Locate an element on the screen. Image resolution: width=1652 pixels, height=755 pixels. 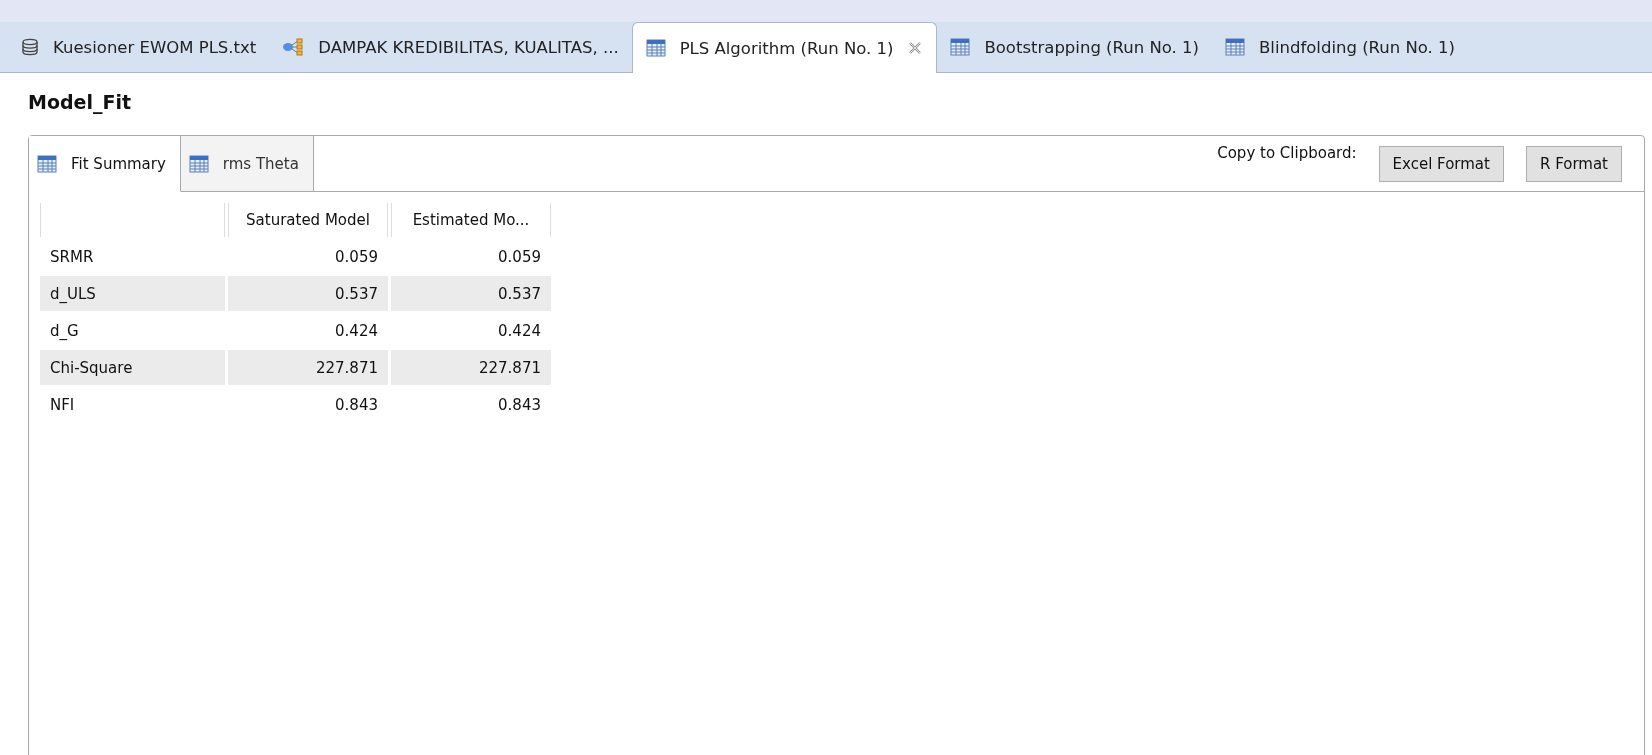
editor-tab: PLS Algorithm (Run No. 1) is located at coordinates (784, 47).